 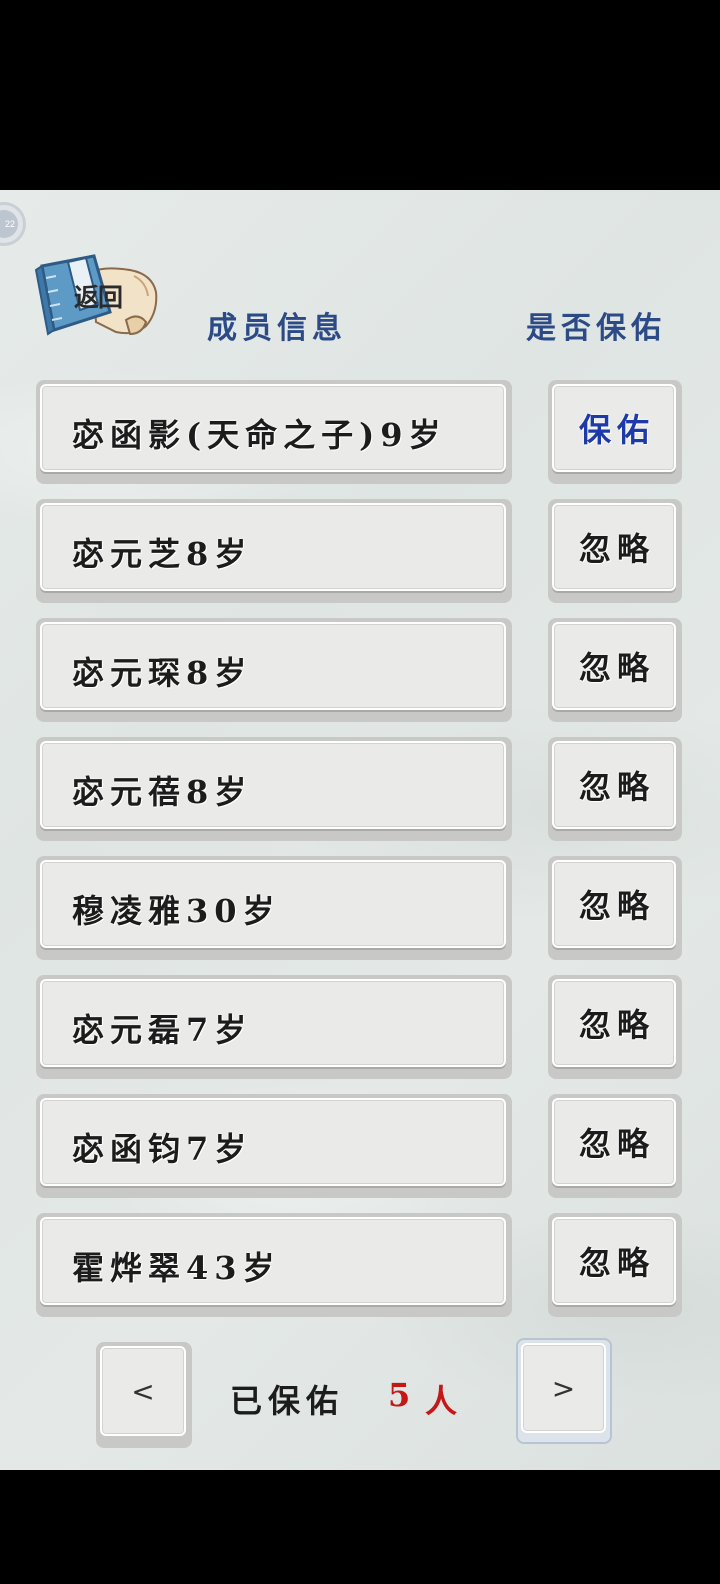 I want to click on member-name: 宓元蓓8岁, so click(x=162, y=792).